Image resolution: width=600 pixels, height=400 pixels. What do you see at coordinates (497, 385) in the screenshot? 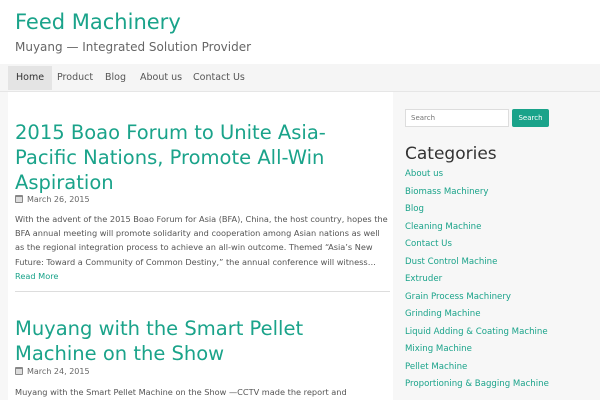
I see `category-link: Proportioning & Bagging Machine` at bounding box center [497, 385].